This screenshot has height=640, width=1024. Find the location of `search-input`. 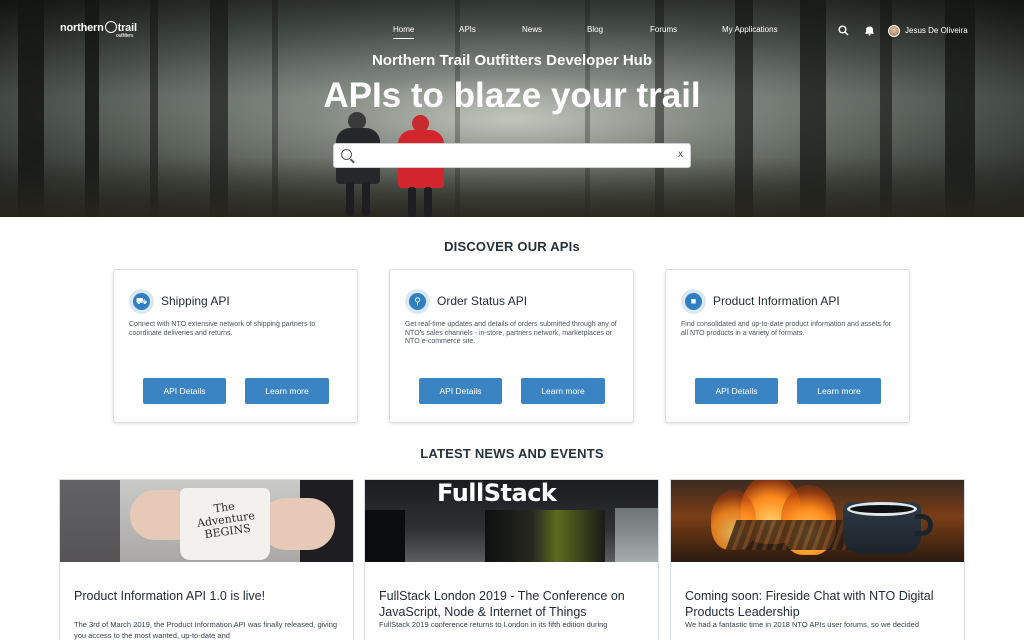

search-input is located at coordinates (513, 156).